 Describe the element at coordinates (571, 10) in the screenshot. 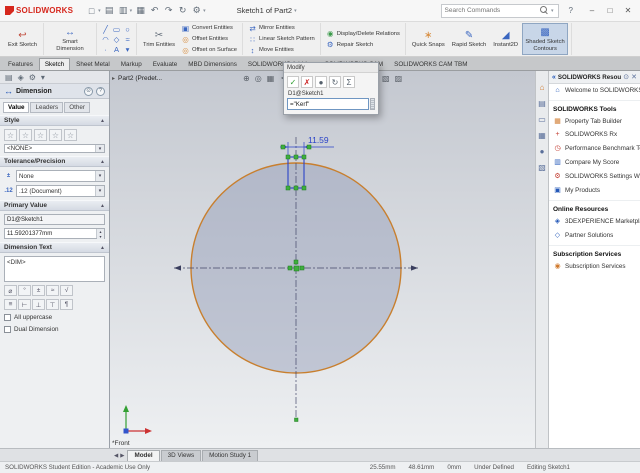

I see `help-icon: ?` at that location.